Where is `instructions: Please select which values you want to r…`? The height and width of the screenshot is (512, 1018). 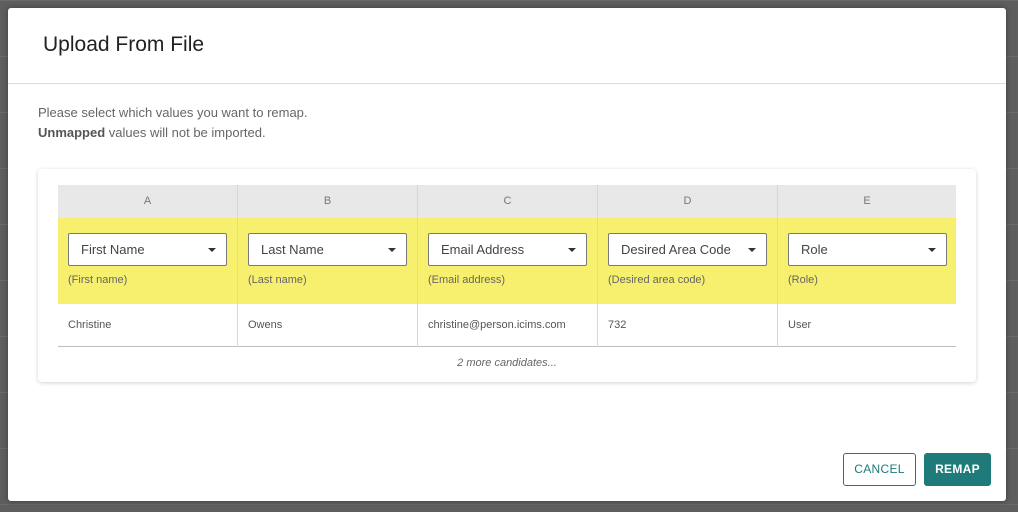
instructions: Please select which values you want to r… is located at coordinates (173, 123).